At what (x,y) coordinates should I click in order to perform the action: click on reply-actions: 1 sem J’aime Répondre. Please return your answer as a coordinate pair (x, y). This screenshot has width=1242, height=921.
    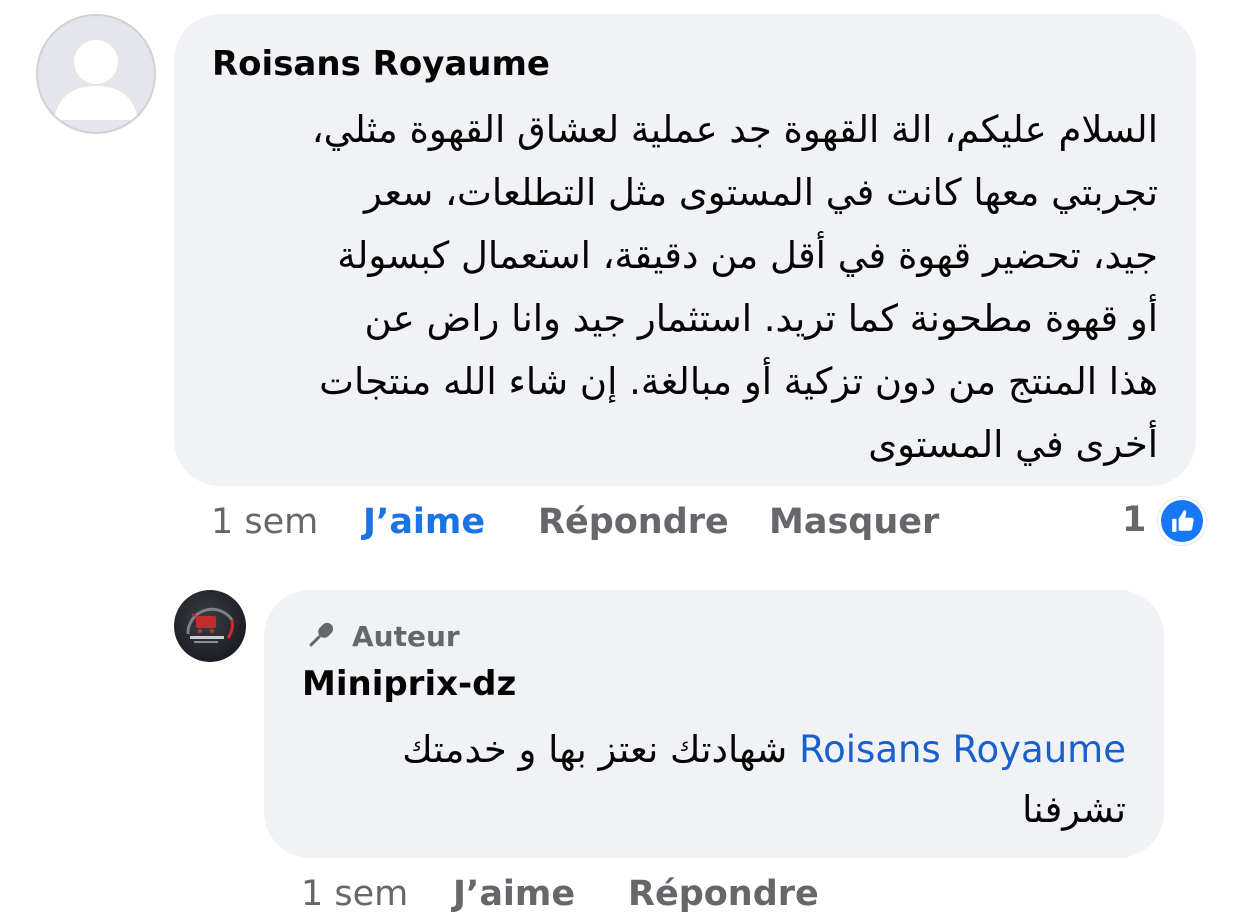
    Looking at the image, I should click on (550, 896).